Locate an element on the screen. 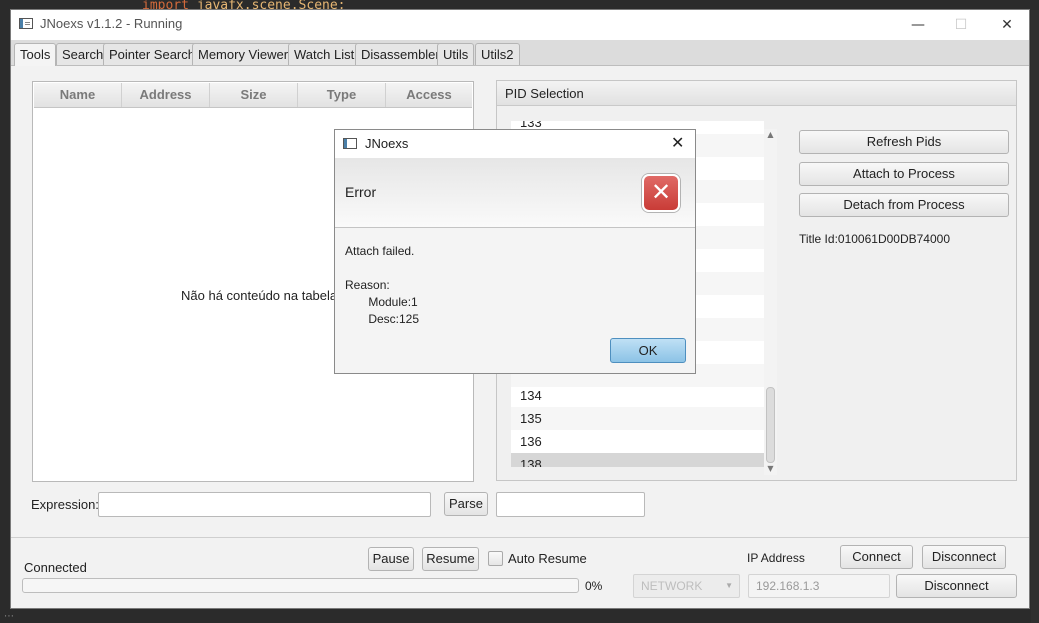 This screenshot has height=623, width=1039. message-line: Reason: is located at coordinates (367, 285).